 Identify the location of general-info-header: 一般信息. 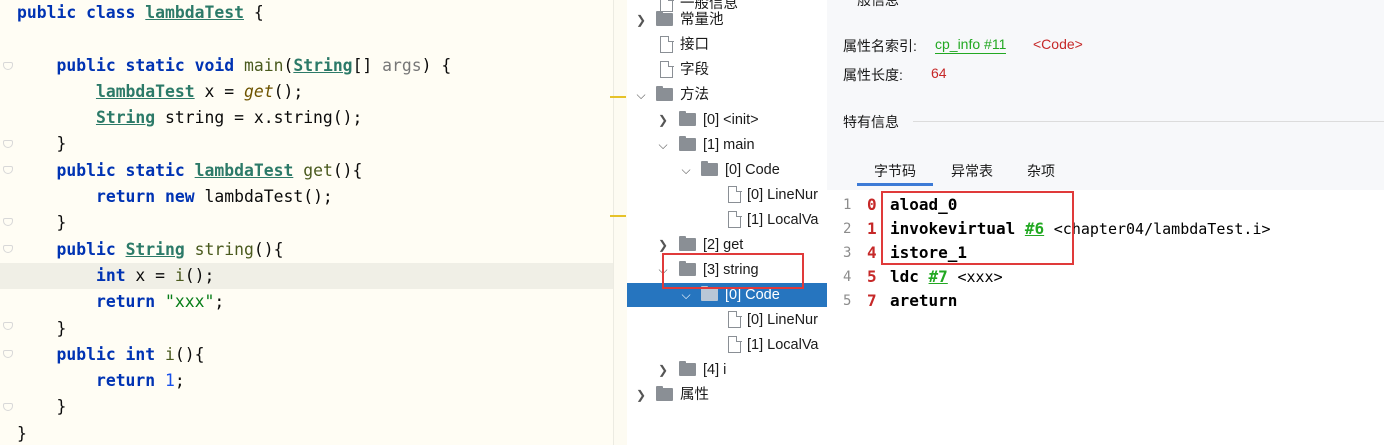
(871, 4).